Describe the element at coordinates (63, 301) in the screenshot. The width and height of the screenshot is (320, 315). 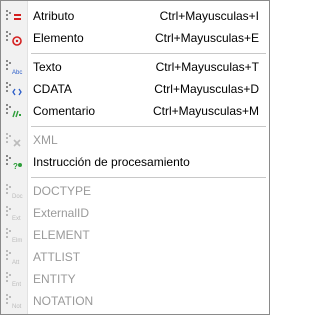
I see `menu-item-label: NOTATION` at that location.